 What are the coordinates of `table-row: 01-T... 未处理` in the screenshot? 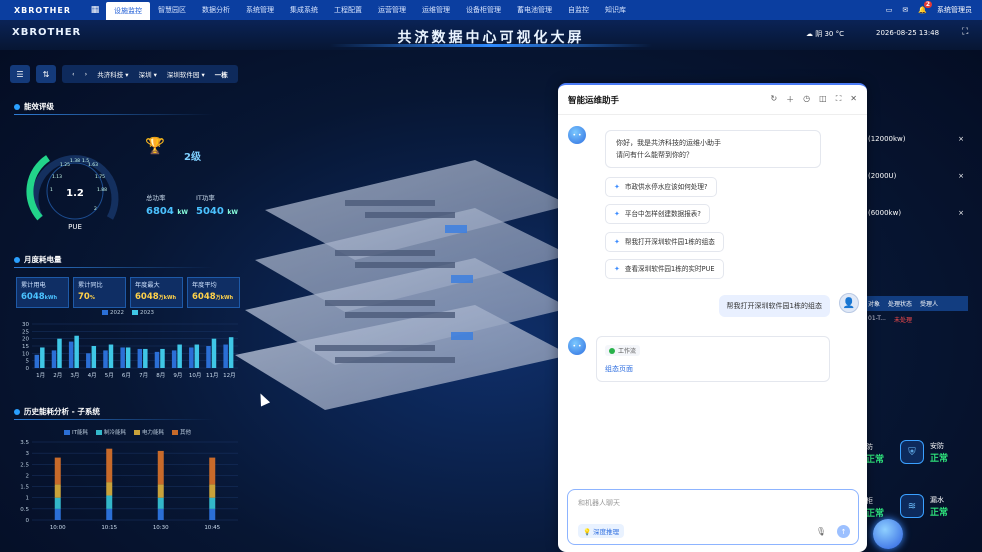 It's located at (917, 319).